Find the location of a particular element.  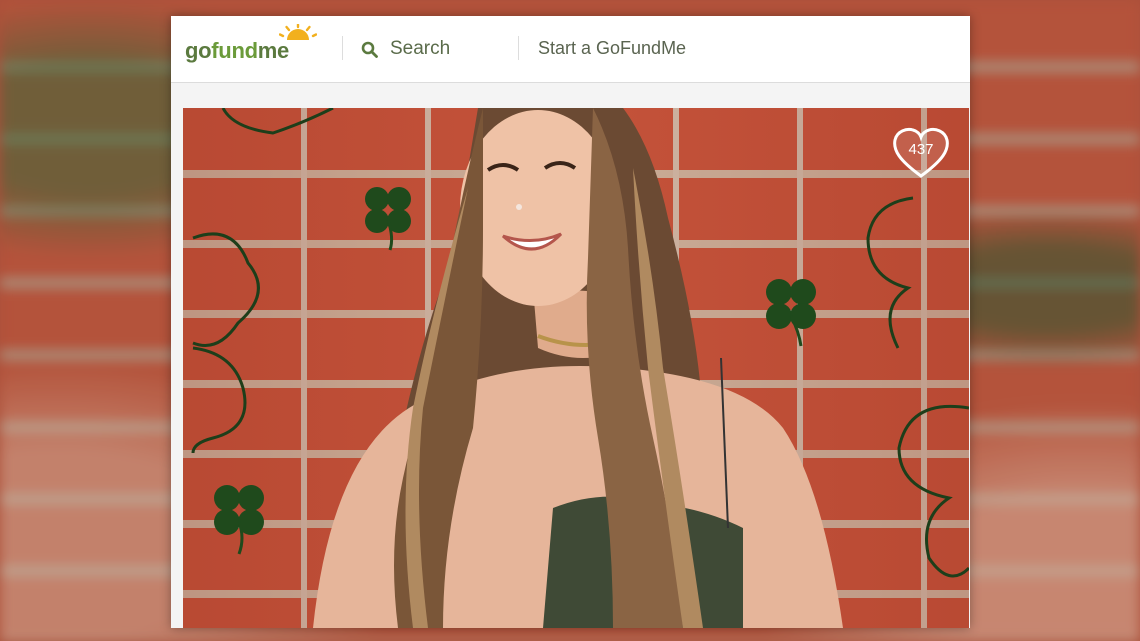

like-button: 437 is located at coordinates (921, 153).